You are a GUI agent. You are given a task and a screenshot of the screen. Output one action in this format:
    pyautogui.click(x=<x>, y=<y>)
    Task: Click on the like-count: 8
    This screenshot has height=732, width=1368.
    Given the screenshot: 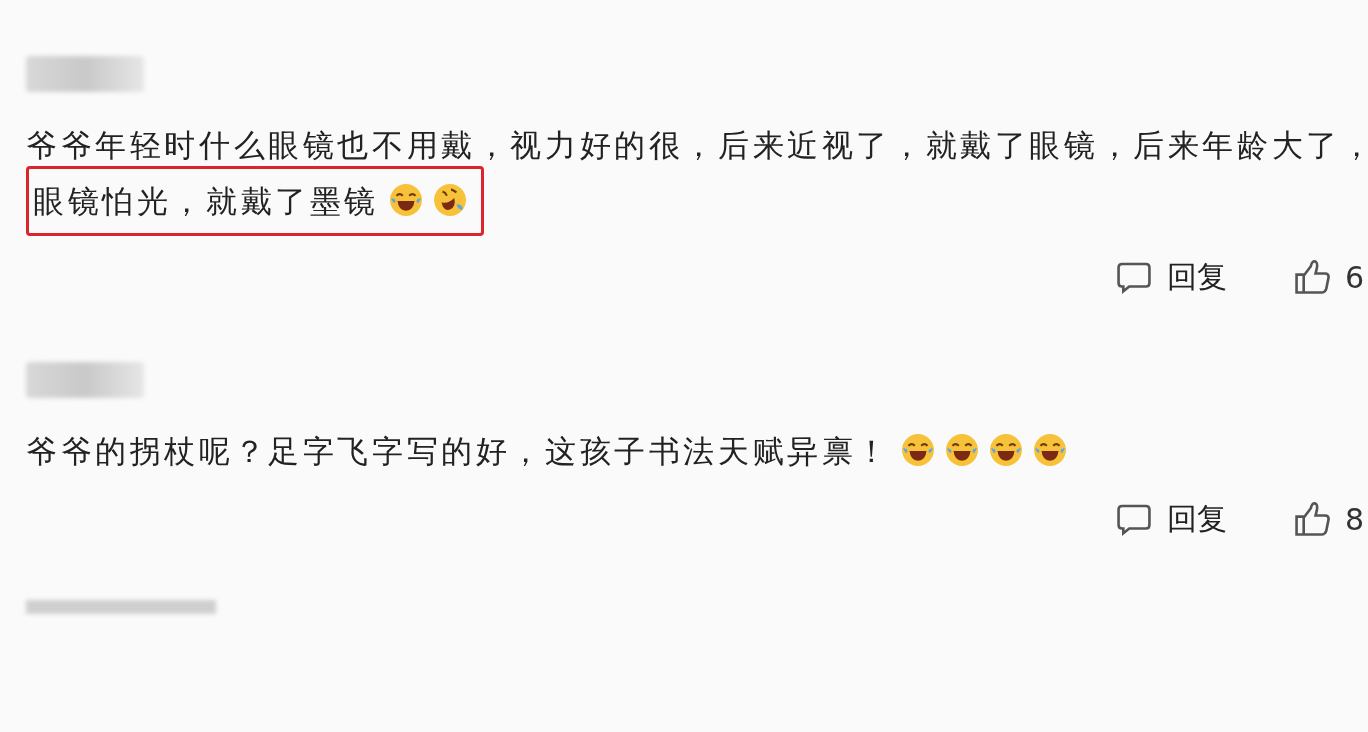 What is the action you would take?
    pyautogui.click(x=1354, y=519)
    